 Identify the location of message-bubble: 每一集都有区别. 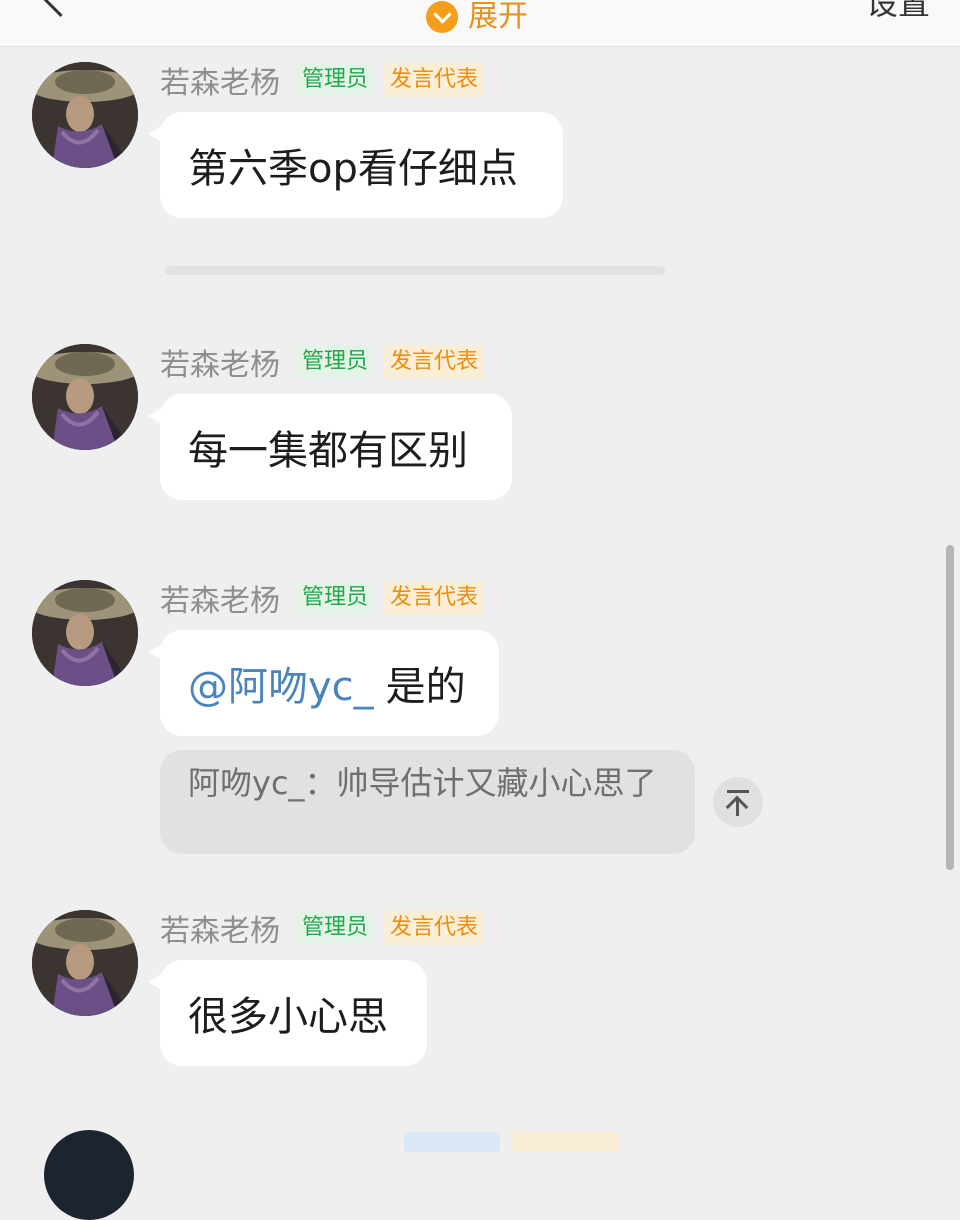
(330, 447).